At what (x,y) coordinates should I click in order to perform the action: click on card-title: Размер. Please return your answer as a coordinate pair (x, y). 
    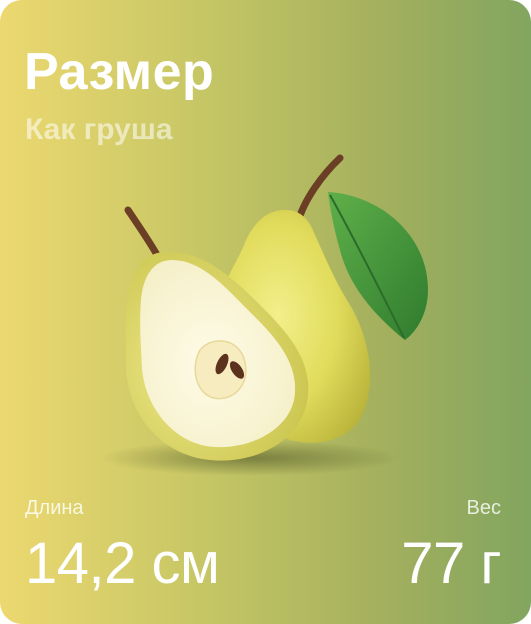
    Looking at the image, I should click on (119, 72).